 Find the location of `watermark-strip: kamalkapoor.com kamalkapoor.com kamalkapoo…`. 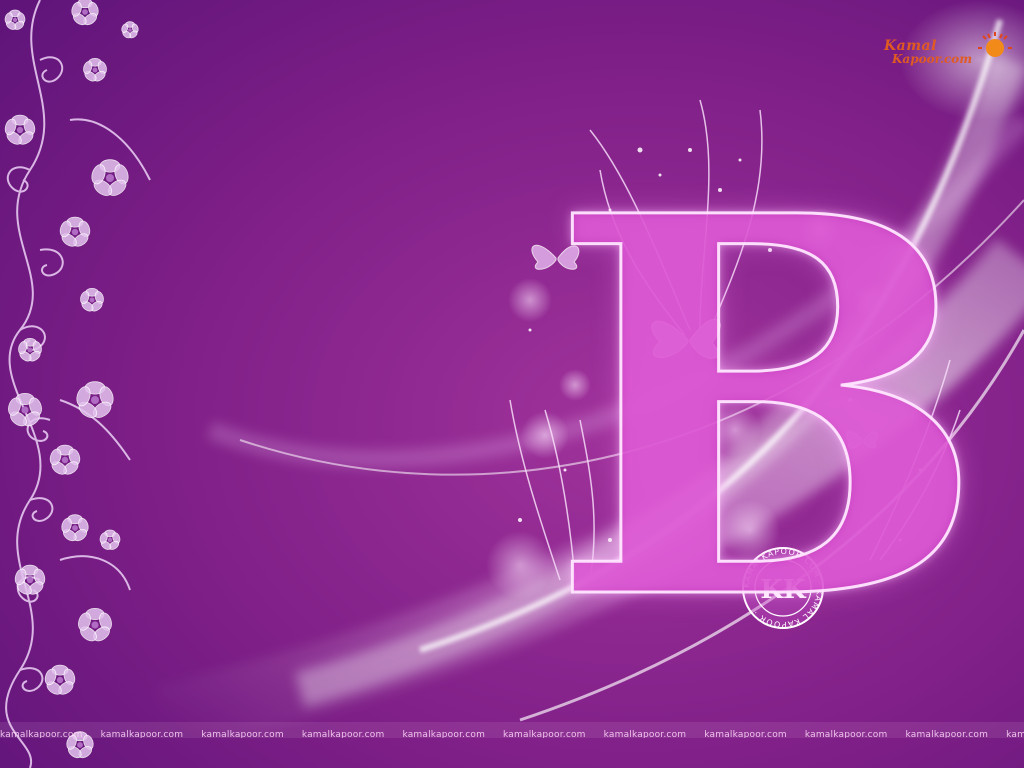

watermark-strip: kamalkapoor.com kamalkapoor.com kamalkapoo… is located at coordinates (512, 730).